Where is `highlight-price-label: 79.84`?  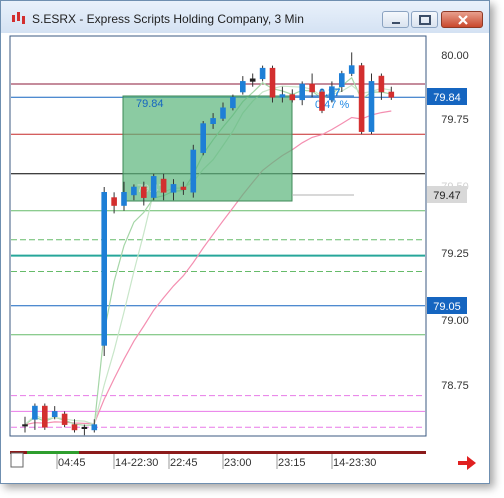 highlight-price-label: 79.84 is located at coordinates (150, 104).